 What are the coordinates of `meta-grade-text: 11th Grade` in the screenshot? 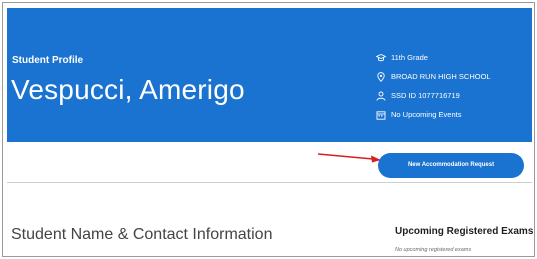 It's located at (409, 57).